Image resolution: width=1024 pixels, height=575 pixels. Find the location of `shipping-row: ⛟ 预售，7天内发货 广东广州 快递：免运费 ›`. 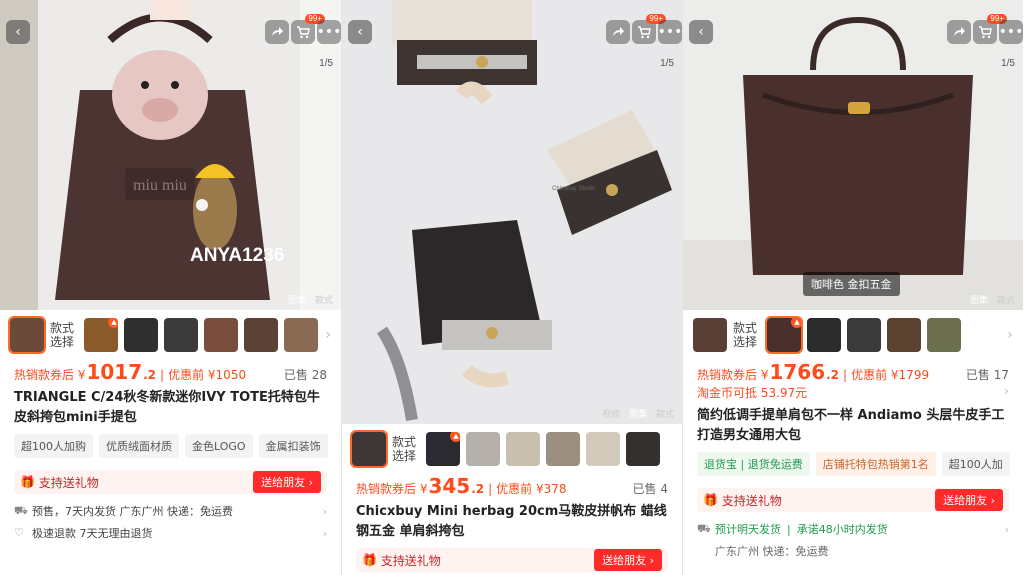

shipping-row: ⛟ 预售，7天内发货 广东广州 快递：免运费 › is located at coordinates (170, 511).